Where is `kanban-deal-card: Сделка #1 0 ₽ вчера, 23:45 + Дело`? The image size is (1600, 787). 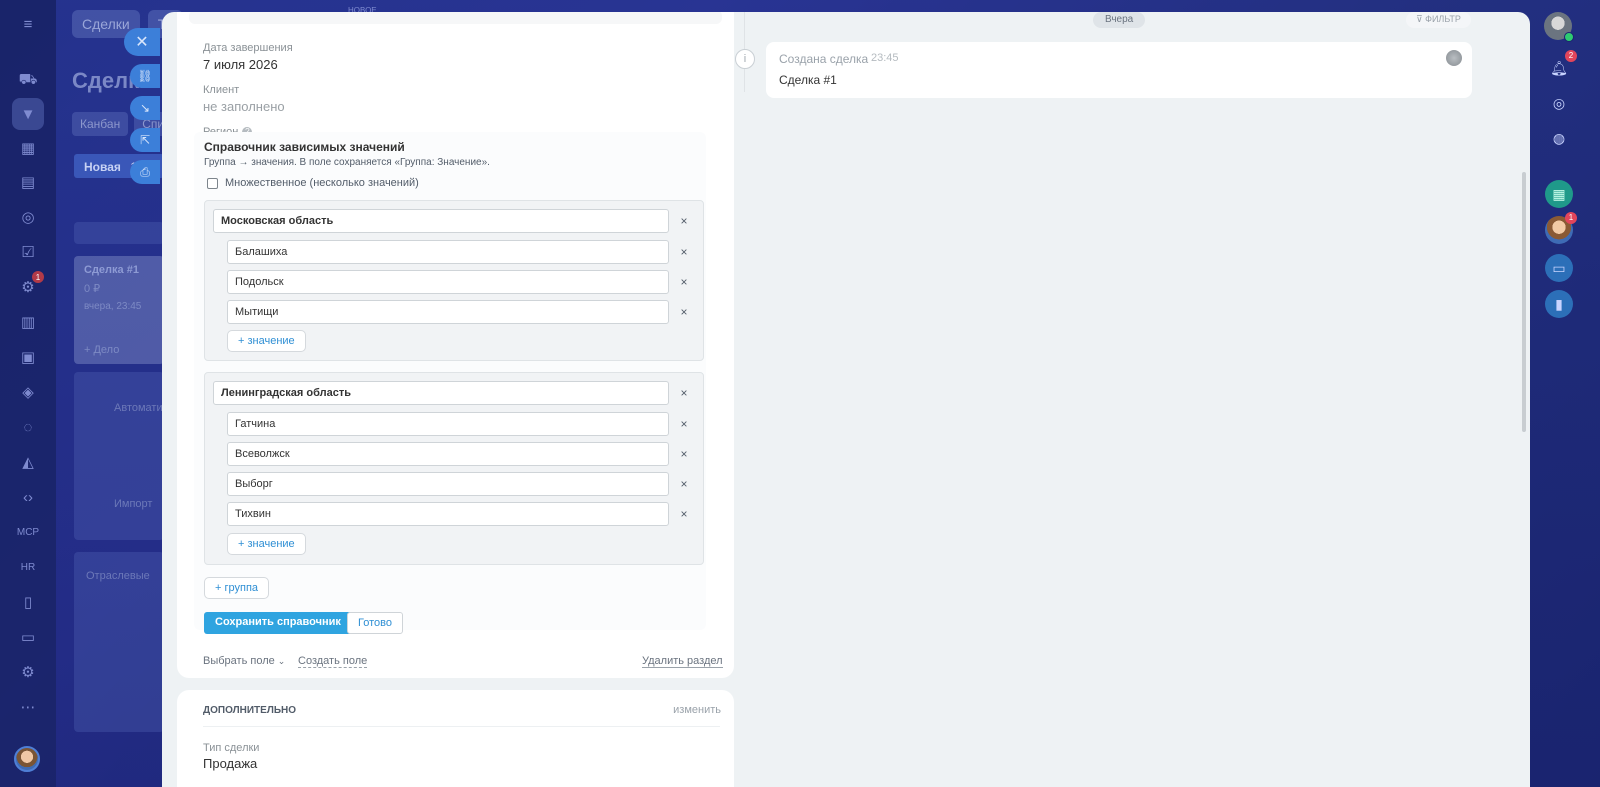
kanban-deal-card: Сделка #1 0 ₽ вчера, 23:45 + Дело is located at coordinates (119, 310).